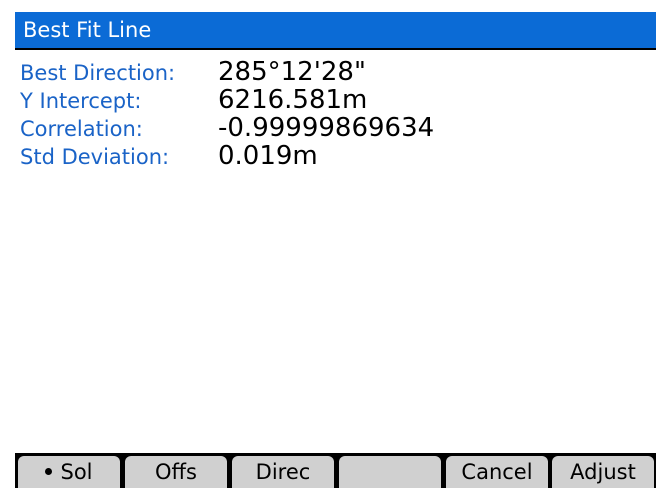 The height and width of the screenshot is (488, 661). I want to click on softkey-offs: Offs, so click(176, 472).